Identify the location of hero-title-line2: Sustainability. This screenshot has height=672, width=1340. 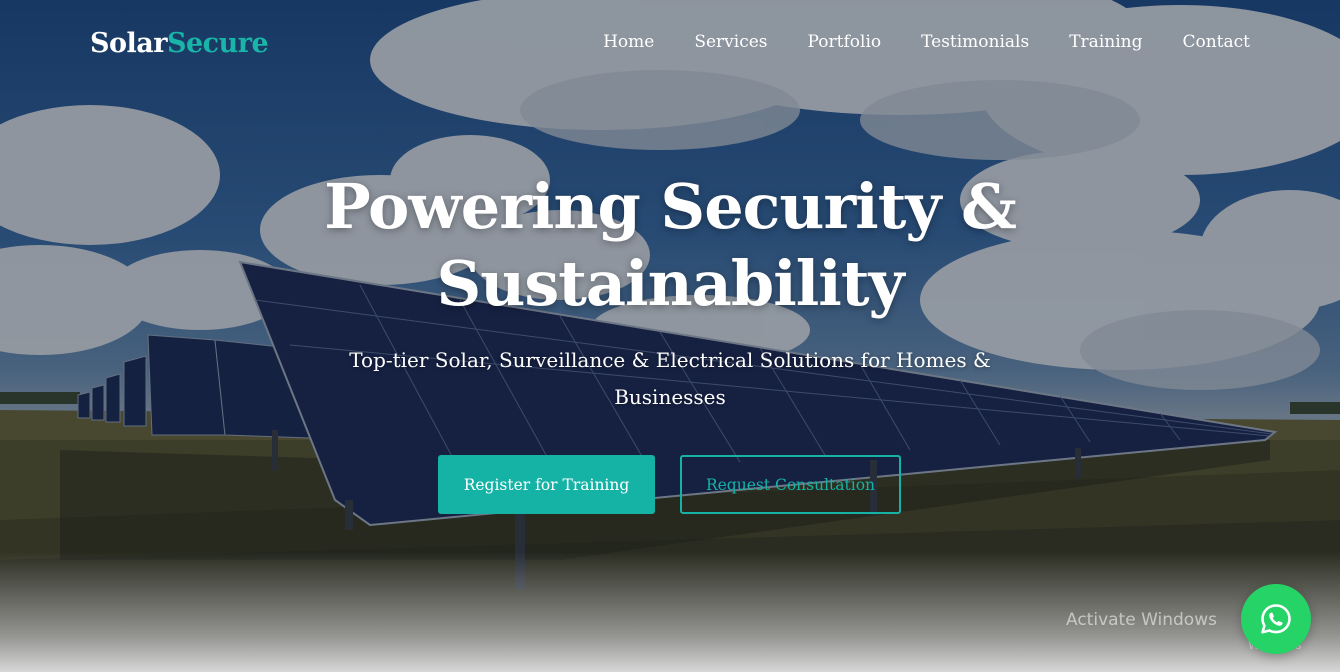
(670, 283).